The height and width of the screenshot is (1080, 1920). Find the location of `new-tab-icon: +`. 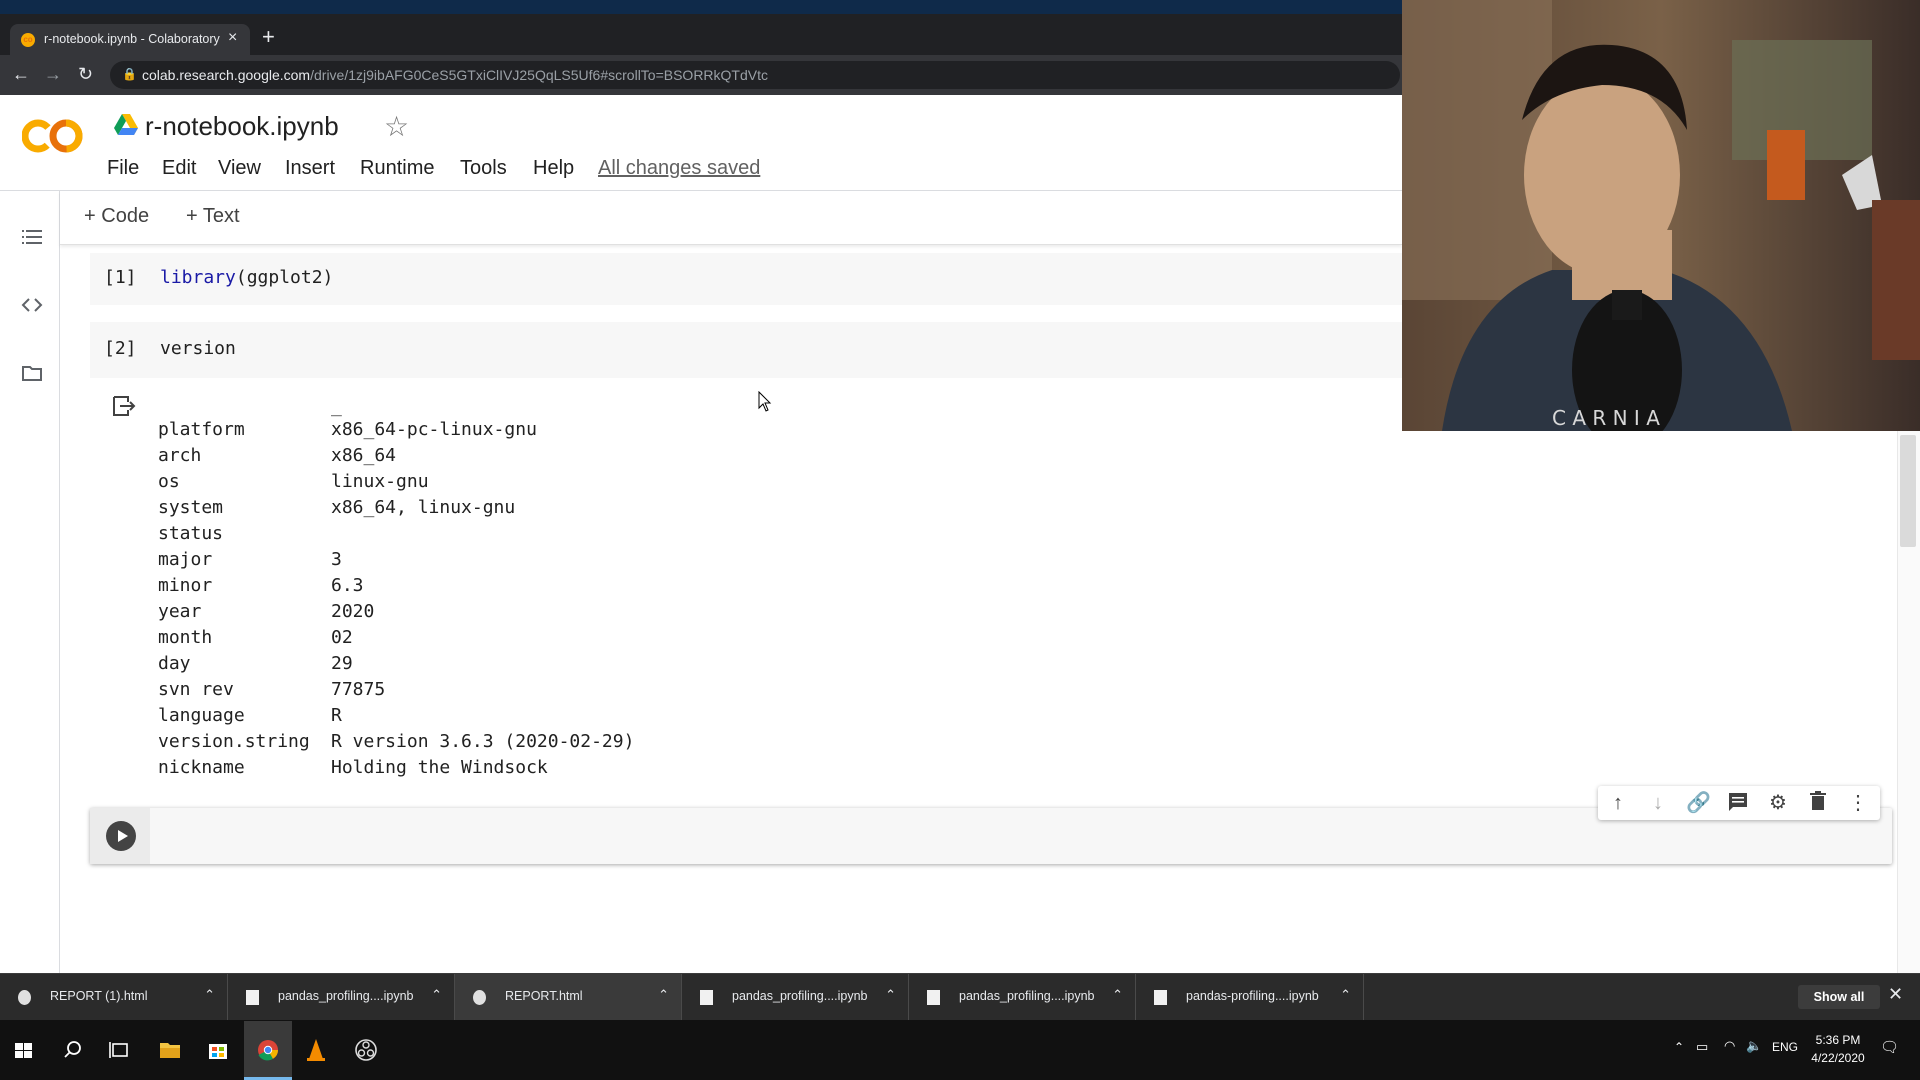

new-tab-icon: + is located at coordinates (268, 37).